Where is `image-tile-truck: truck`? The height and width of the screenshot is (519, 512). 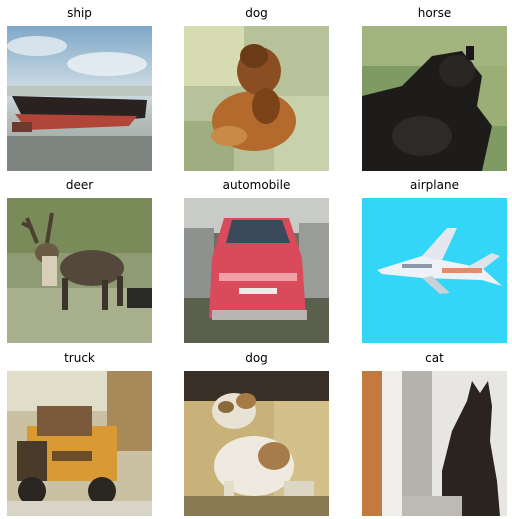 image-tile-truck: truck is located at coordinates (79, 432).